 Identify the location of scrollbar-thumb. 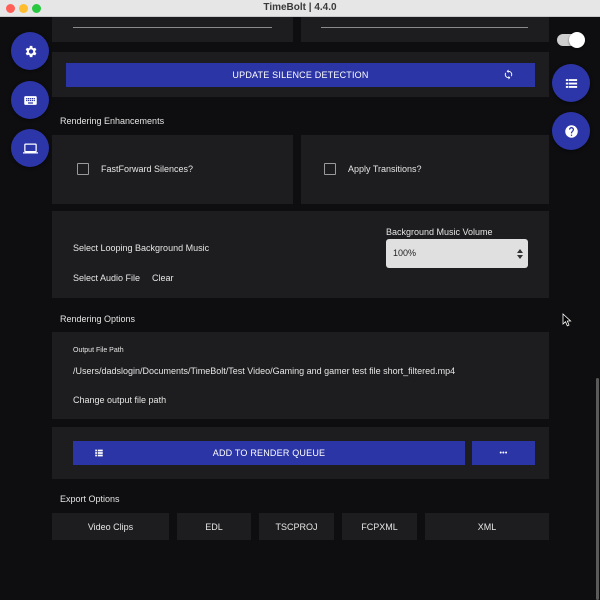
(597, 489).